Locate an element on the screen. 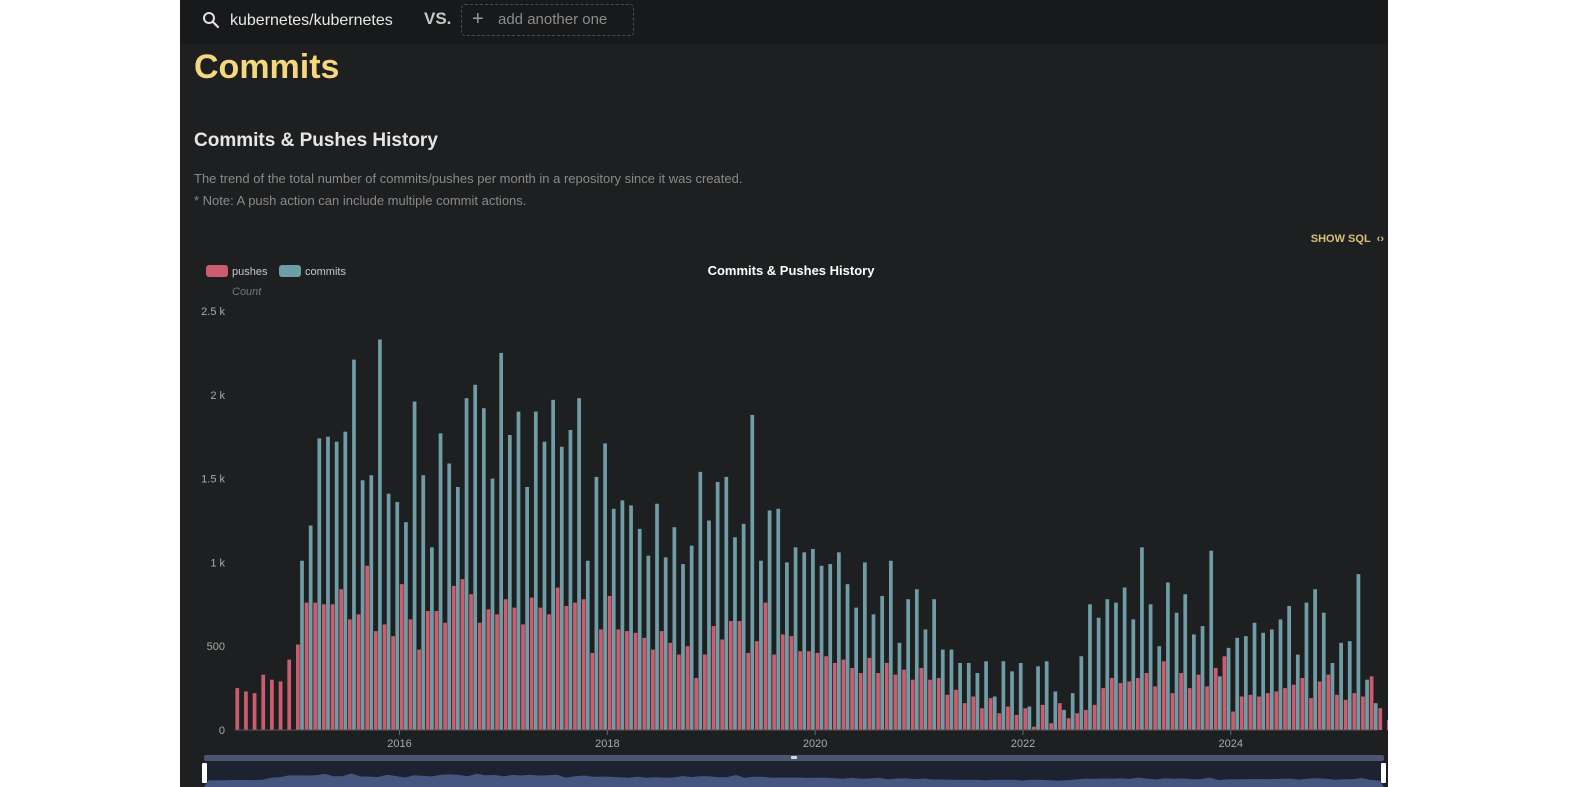  show-sql-button: SHOW SQL ‹› is located at coordinates (1347, 239).